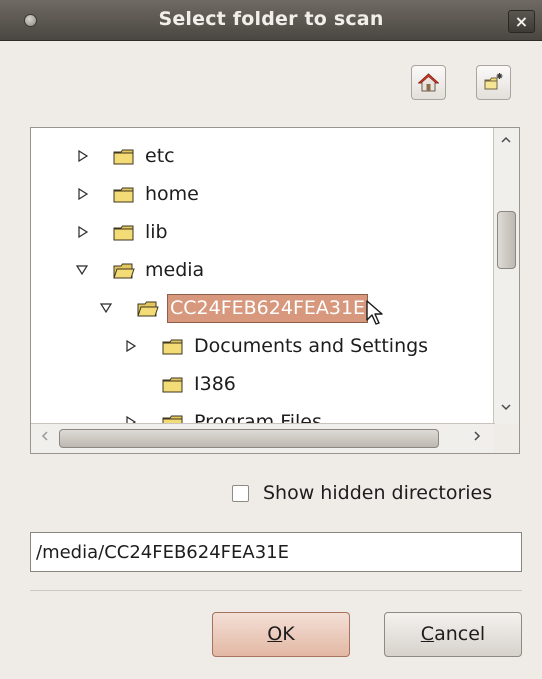 This screenshot has height=679, width=542. I want to click on cancel-button: Cancel, so click(453, 634).